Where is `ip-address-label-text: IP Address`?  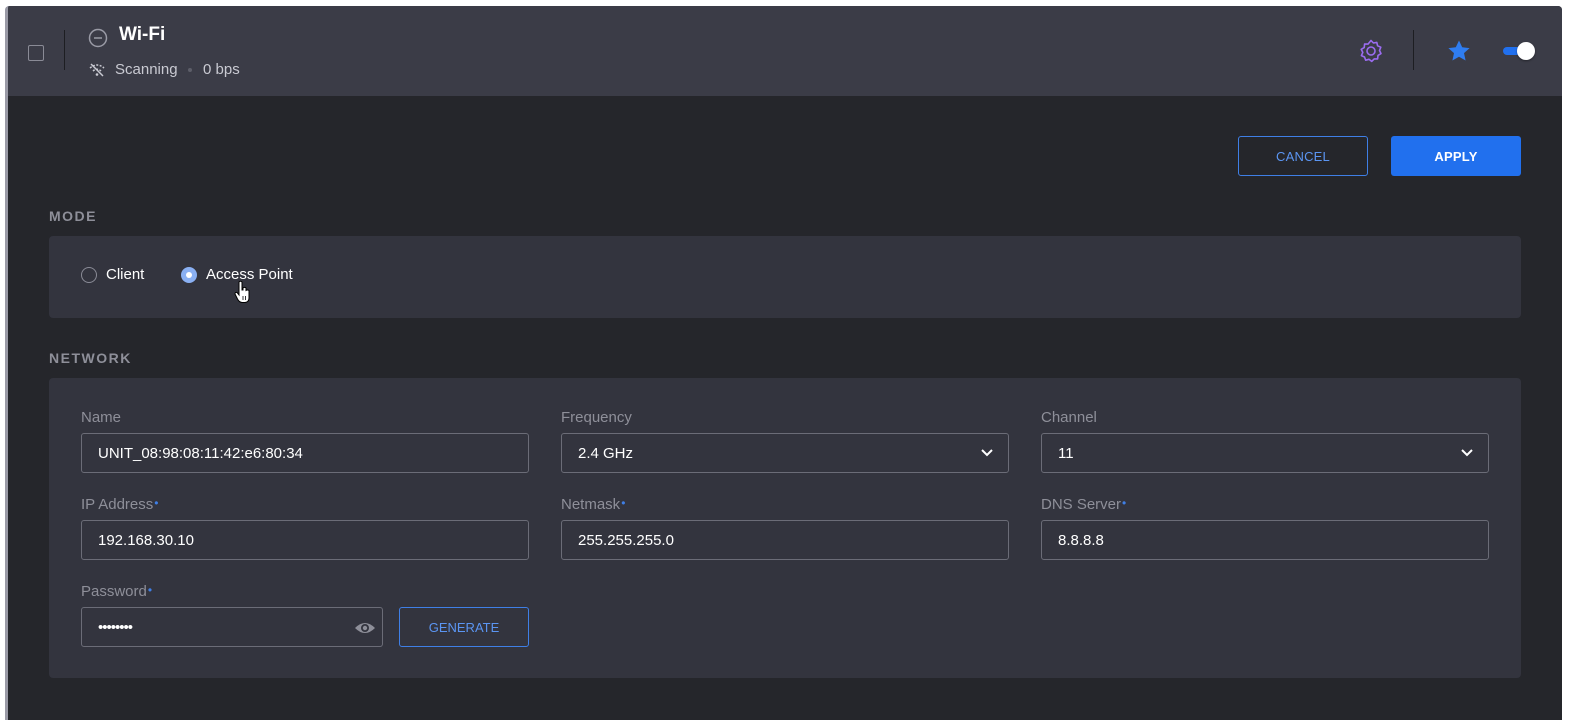
ip-address-label-text: IP Address is located at coordinates (117, 504).